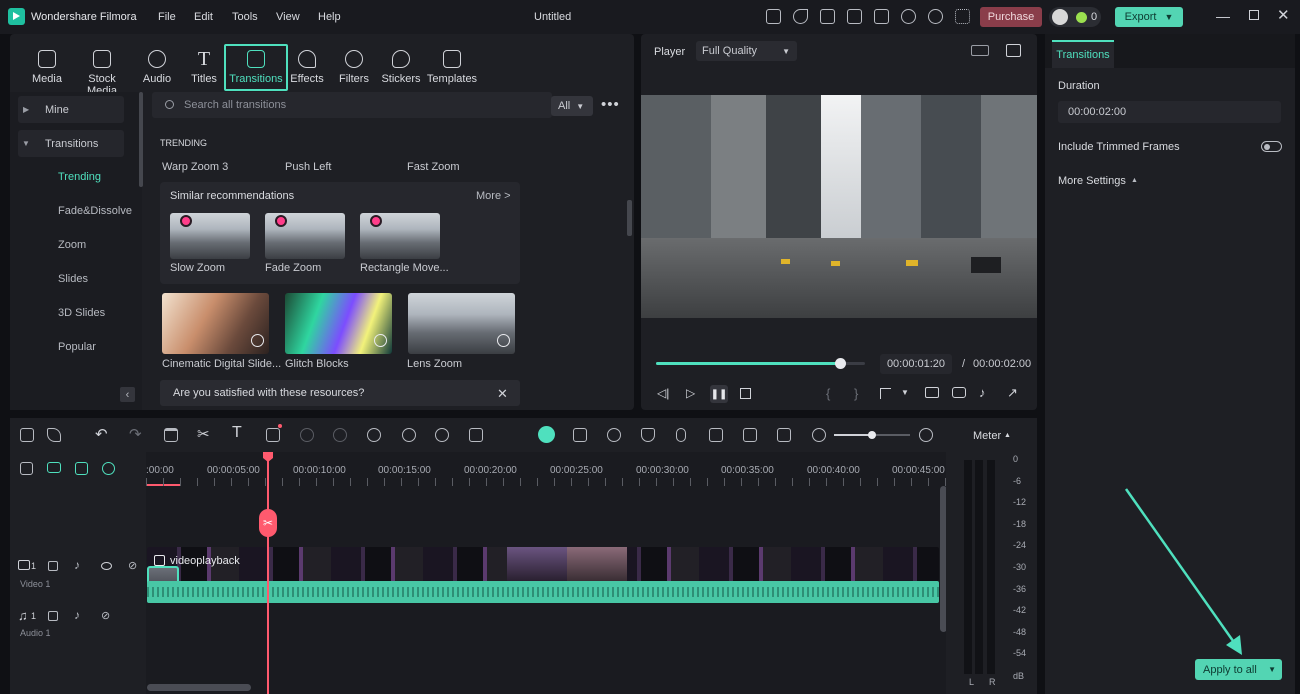 This screenshot has height=694, width=1300. Describe the element at coordinates (307, 435) in the screenshot. I see `speed-icon` at that location.